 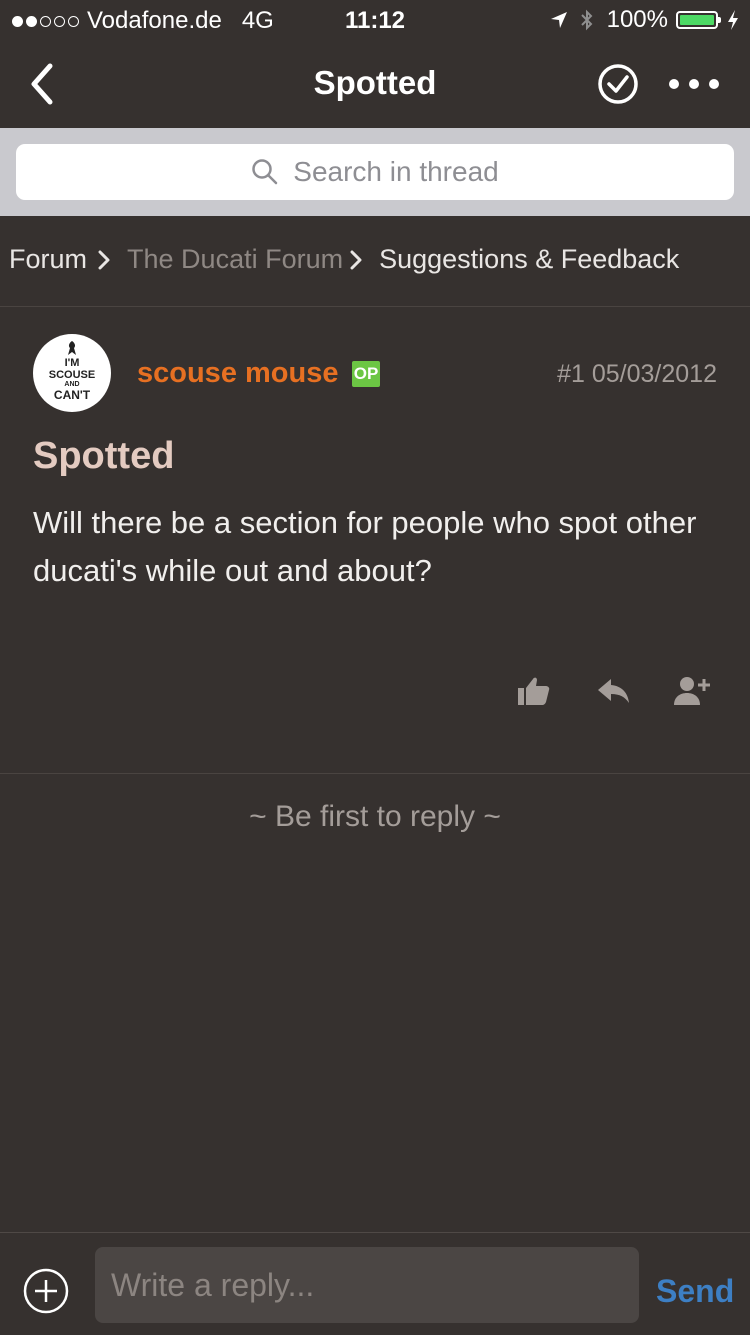 What do you see at coordinates (637, 19) in the screenshot?
I see `battery-percent: 100%` at bounding box center [637, 19].